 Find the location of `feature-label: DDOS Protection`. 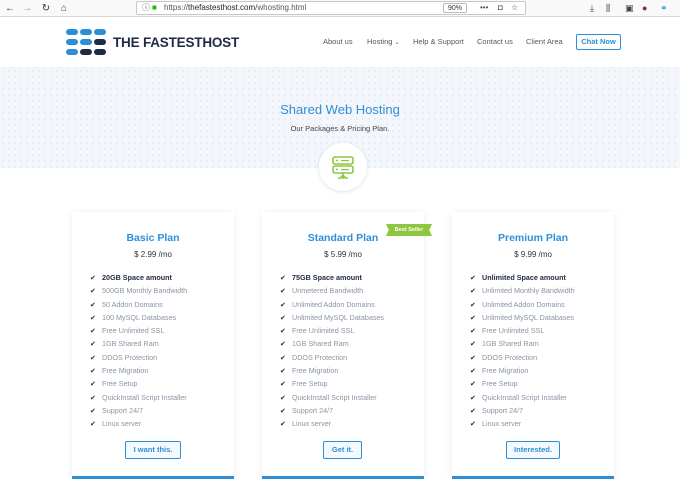

feature-label: DDOS Protection is located at coordinates (510, 357).